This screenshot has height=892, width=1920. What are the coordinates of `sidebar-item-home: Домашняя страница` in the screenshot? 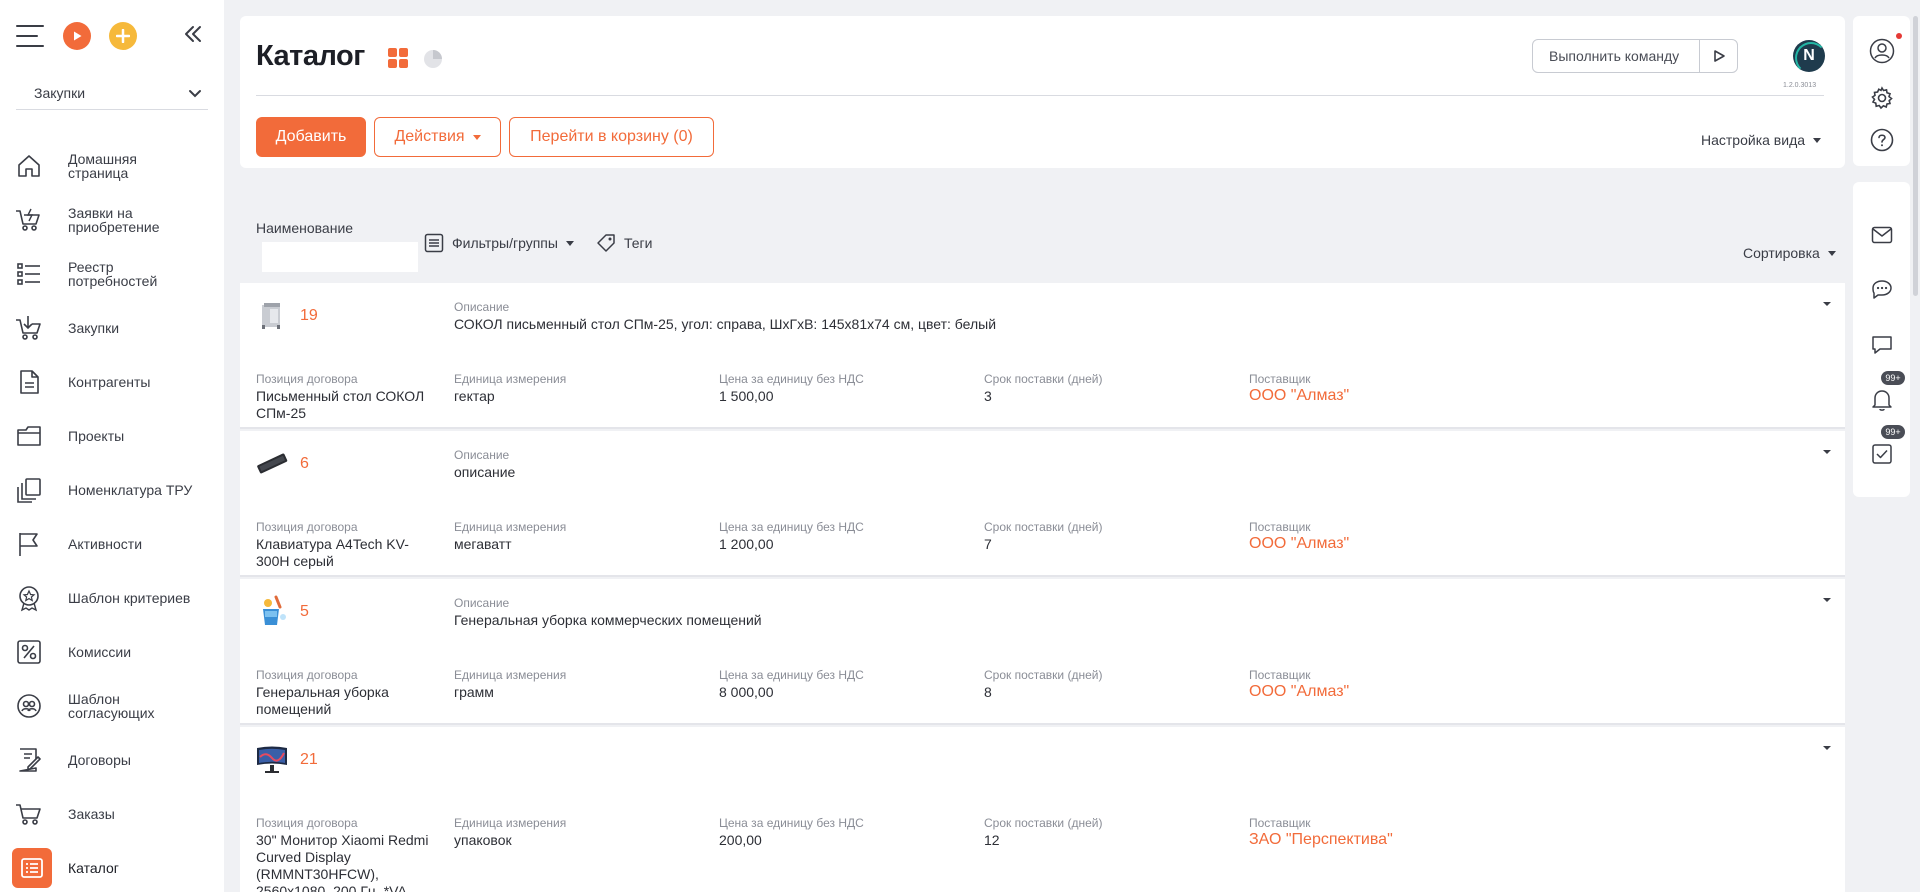 It's located at (114, 166).